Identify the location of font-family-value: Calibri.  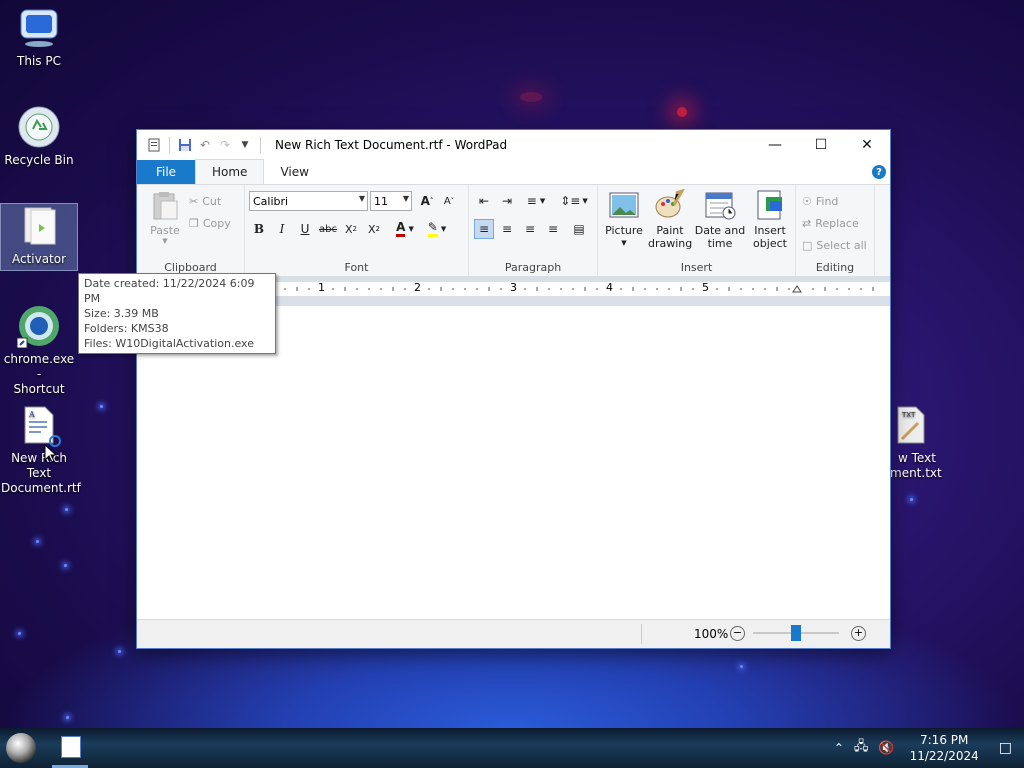
(271, 201).